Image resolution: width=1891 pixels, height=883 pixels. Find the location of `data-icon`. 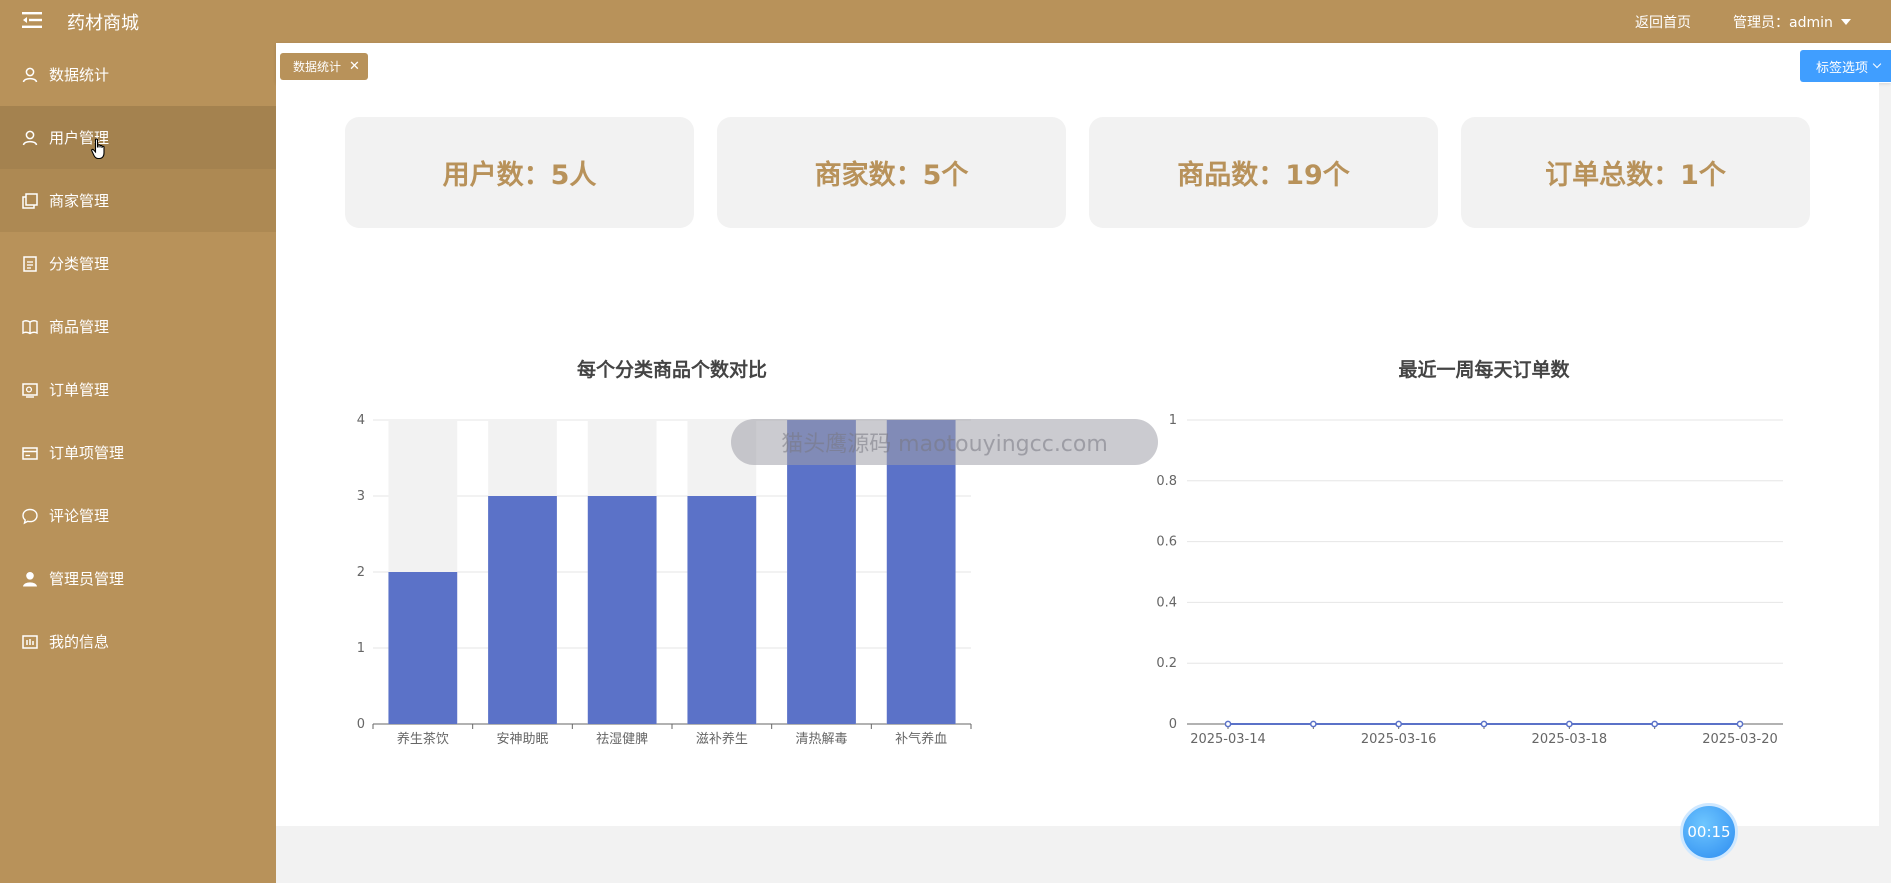

data-icon is located at coordinates (30, 642).